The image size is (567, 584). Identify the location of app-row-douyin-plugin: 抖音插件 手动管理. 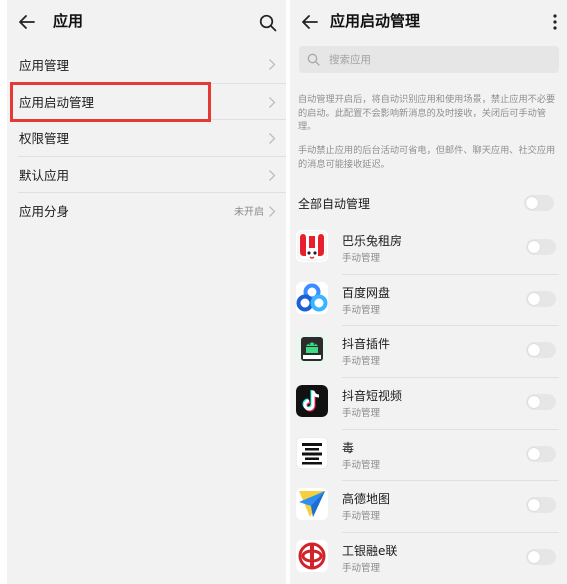
(428, 351).